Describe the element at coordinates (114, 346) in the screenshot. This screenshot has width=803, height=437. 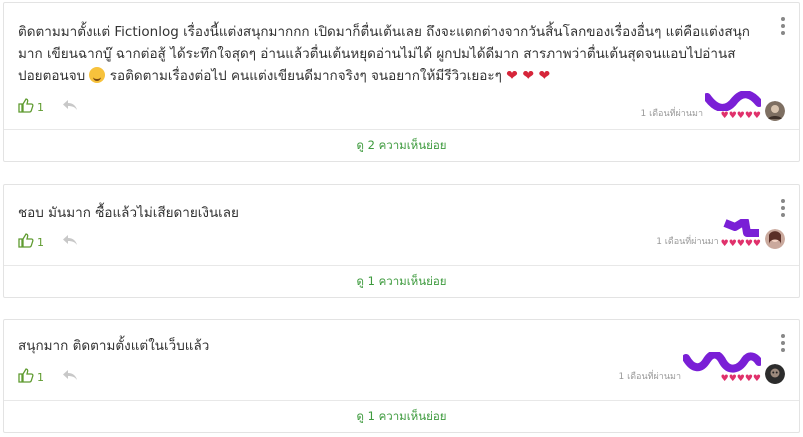
I see `comment-body: สนุกมาก ติดตามตั้งแต่ในเว็บแล้ว` at that location.